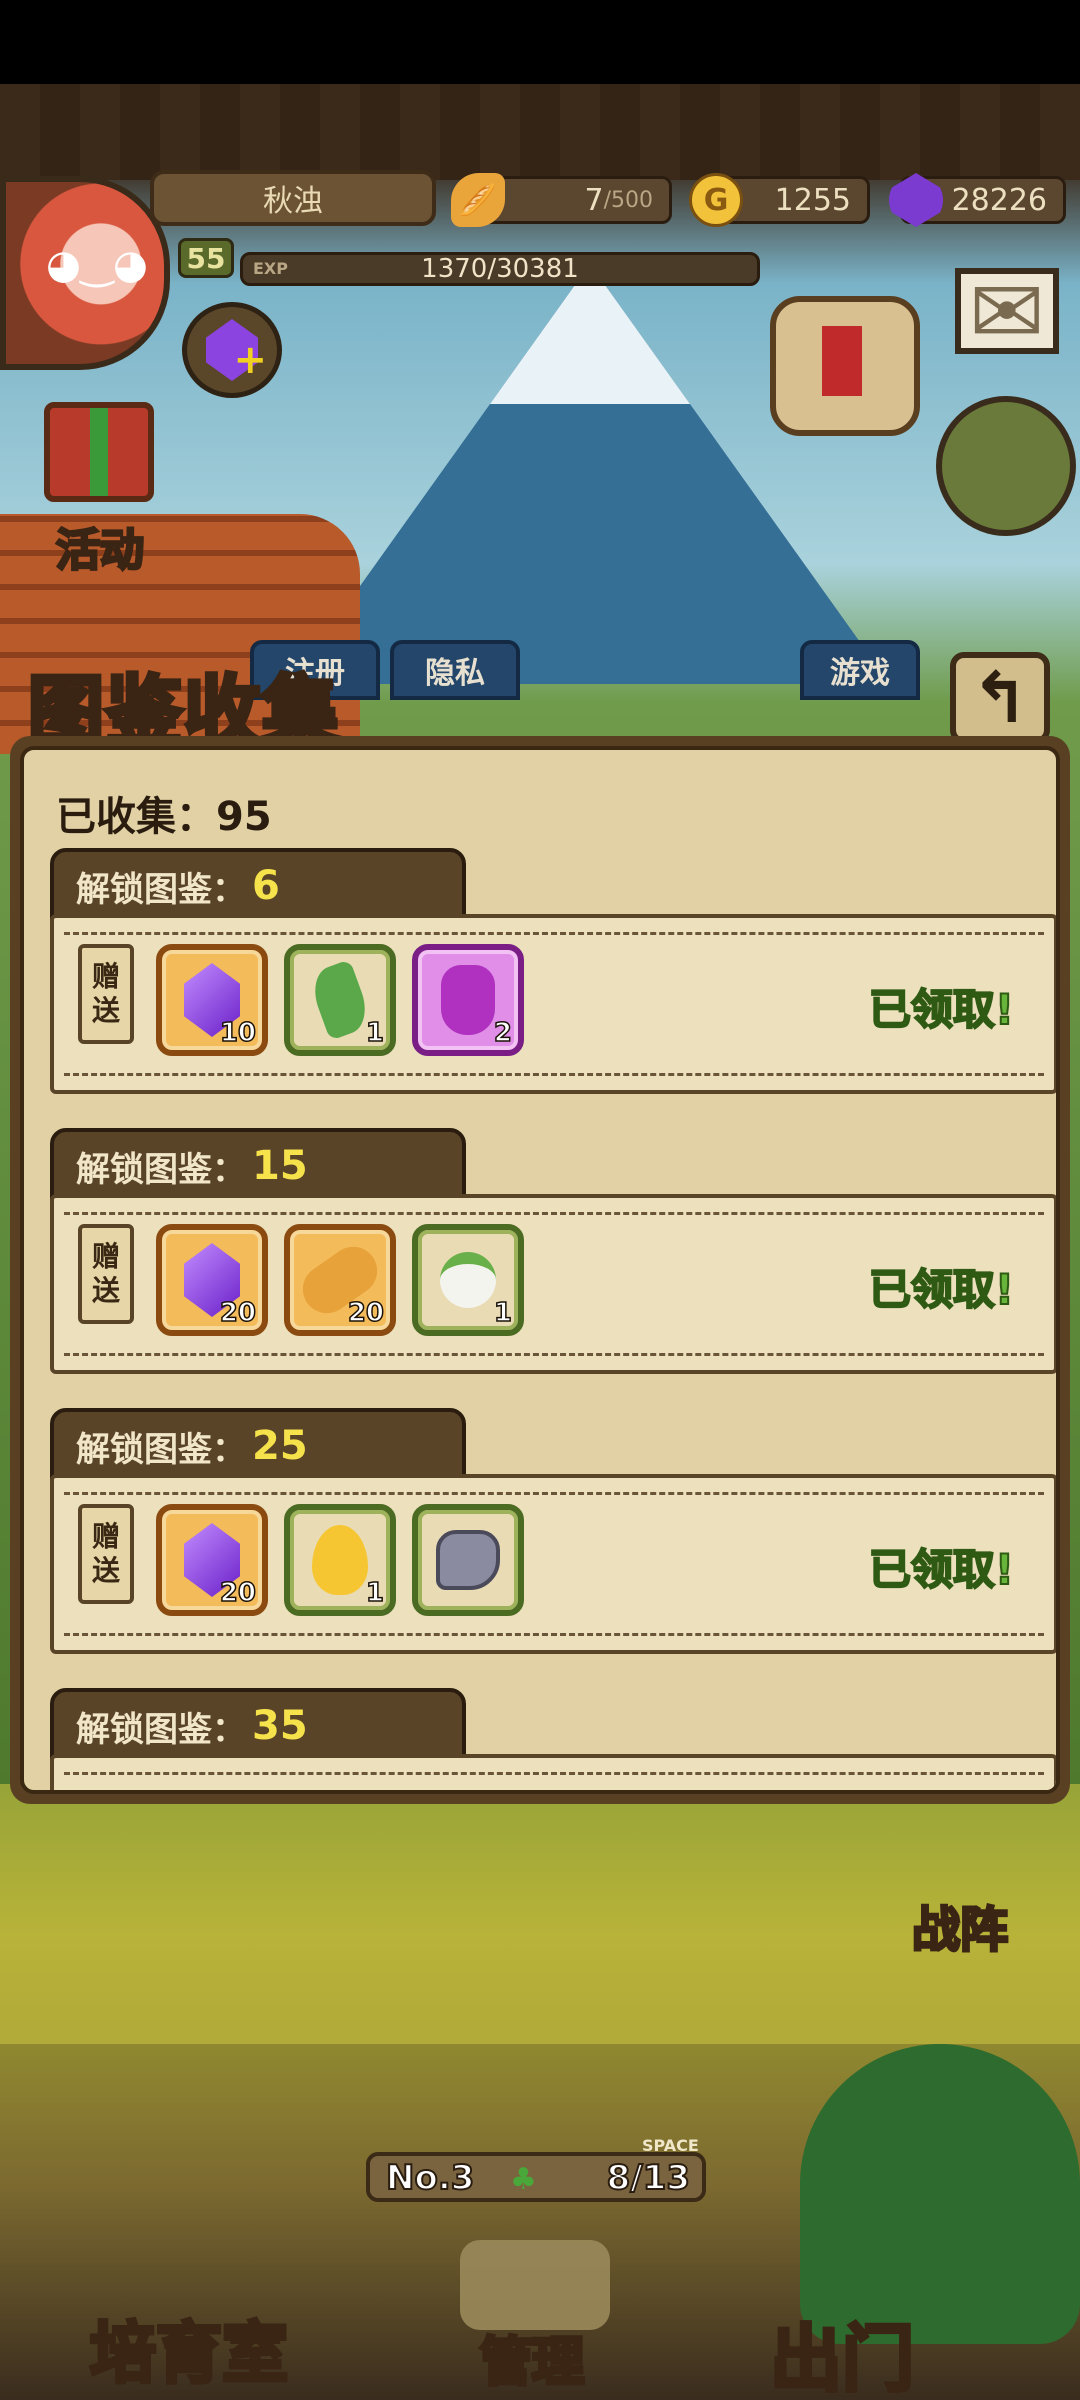 The width and height of the screenshot is (1080, 2400). Describe the element at coordinates (532, 2357) in the screenshot. I see `manage-button: 管理` at that location.